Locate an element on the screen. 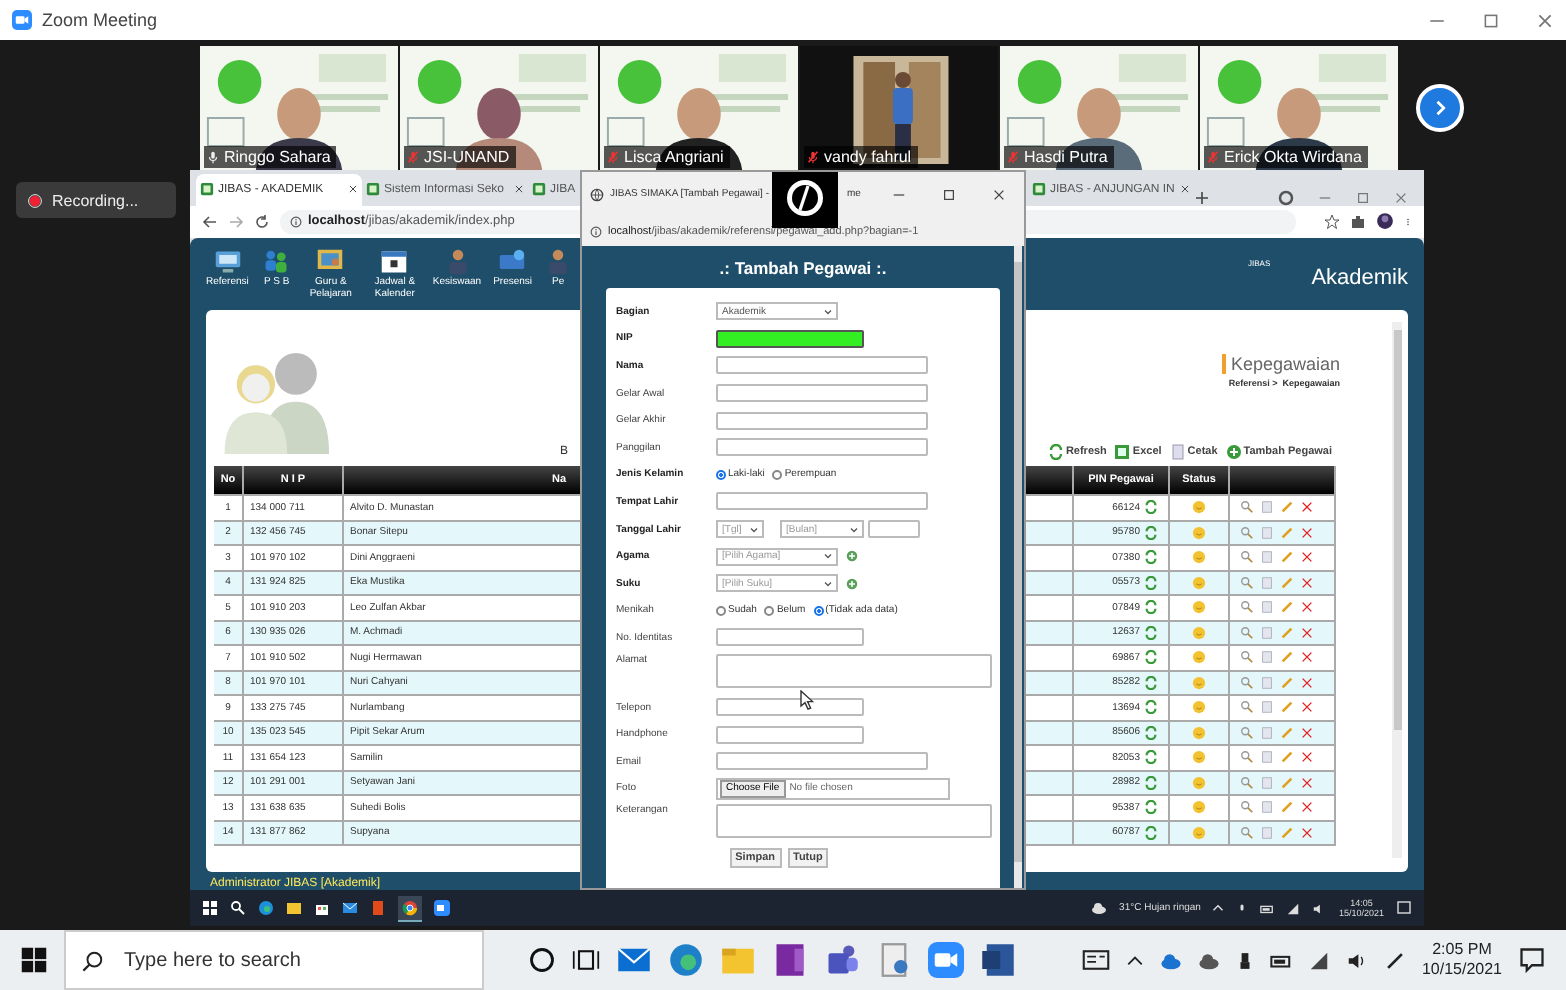 This screenshot has height=990, width=1566. spreadsheet-icon is located at coordinates (1122, 452).